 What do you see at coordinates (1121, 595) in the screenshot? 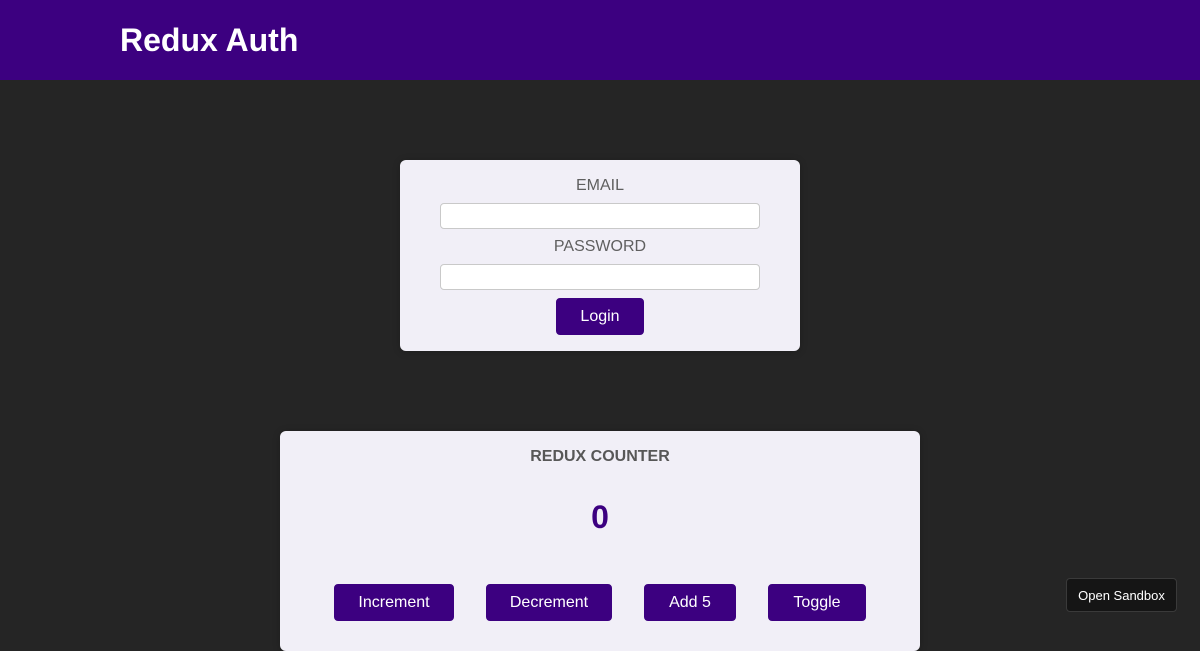
I see `open-sandbox-button: Open Sandbox` at bounding box center [1121, 595].